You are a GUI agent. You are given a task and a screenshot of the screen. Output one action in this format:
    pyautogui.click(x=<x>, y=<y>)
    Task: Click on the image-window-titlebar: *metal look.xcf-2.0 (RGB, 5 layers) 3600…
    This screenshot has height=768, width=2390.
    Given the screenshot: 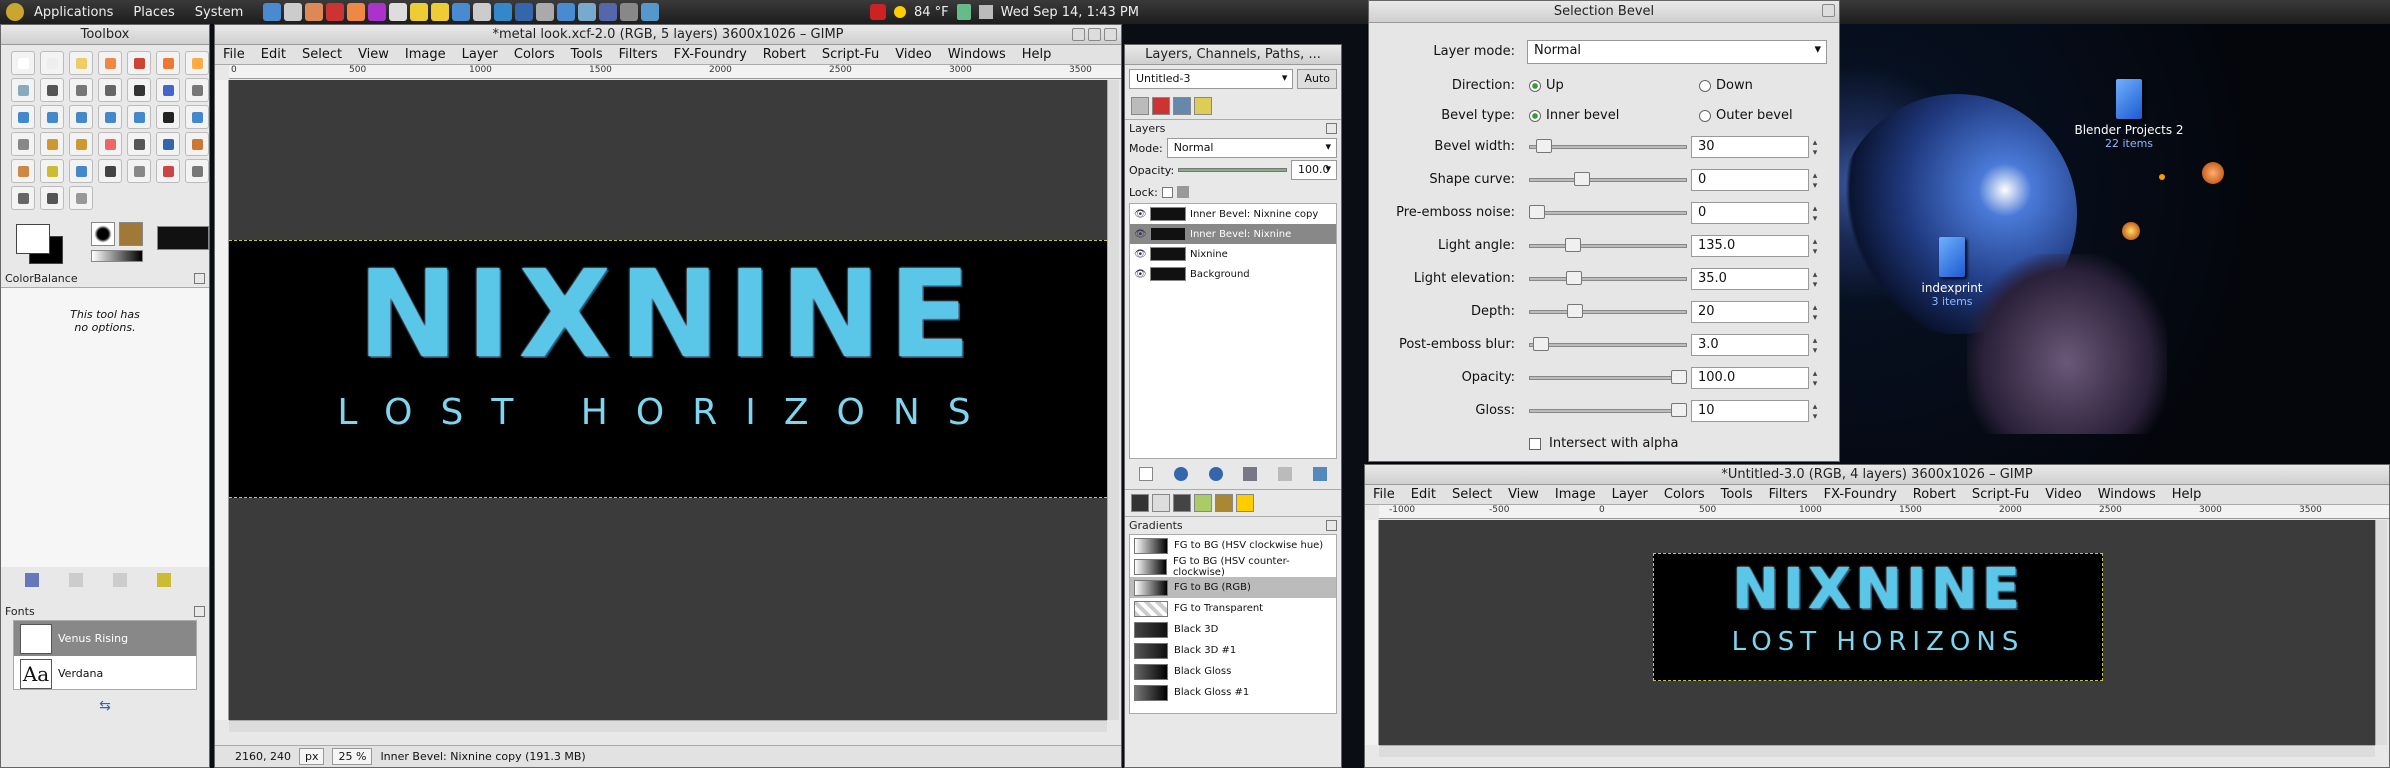 What is the action you would take?
    pyautogui.click(x=668, y=35)
    